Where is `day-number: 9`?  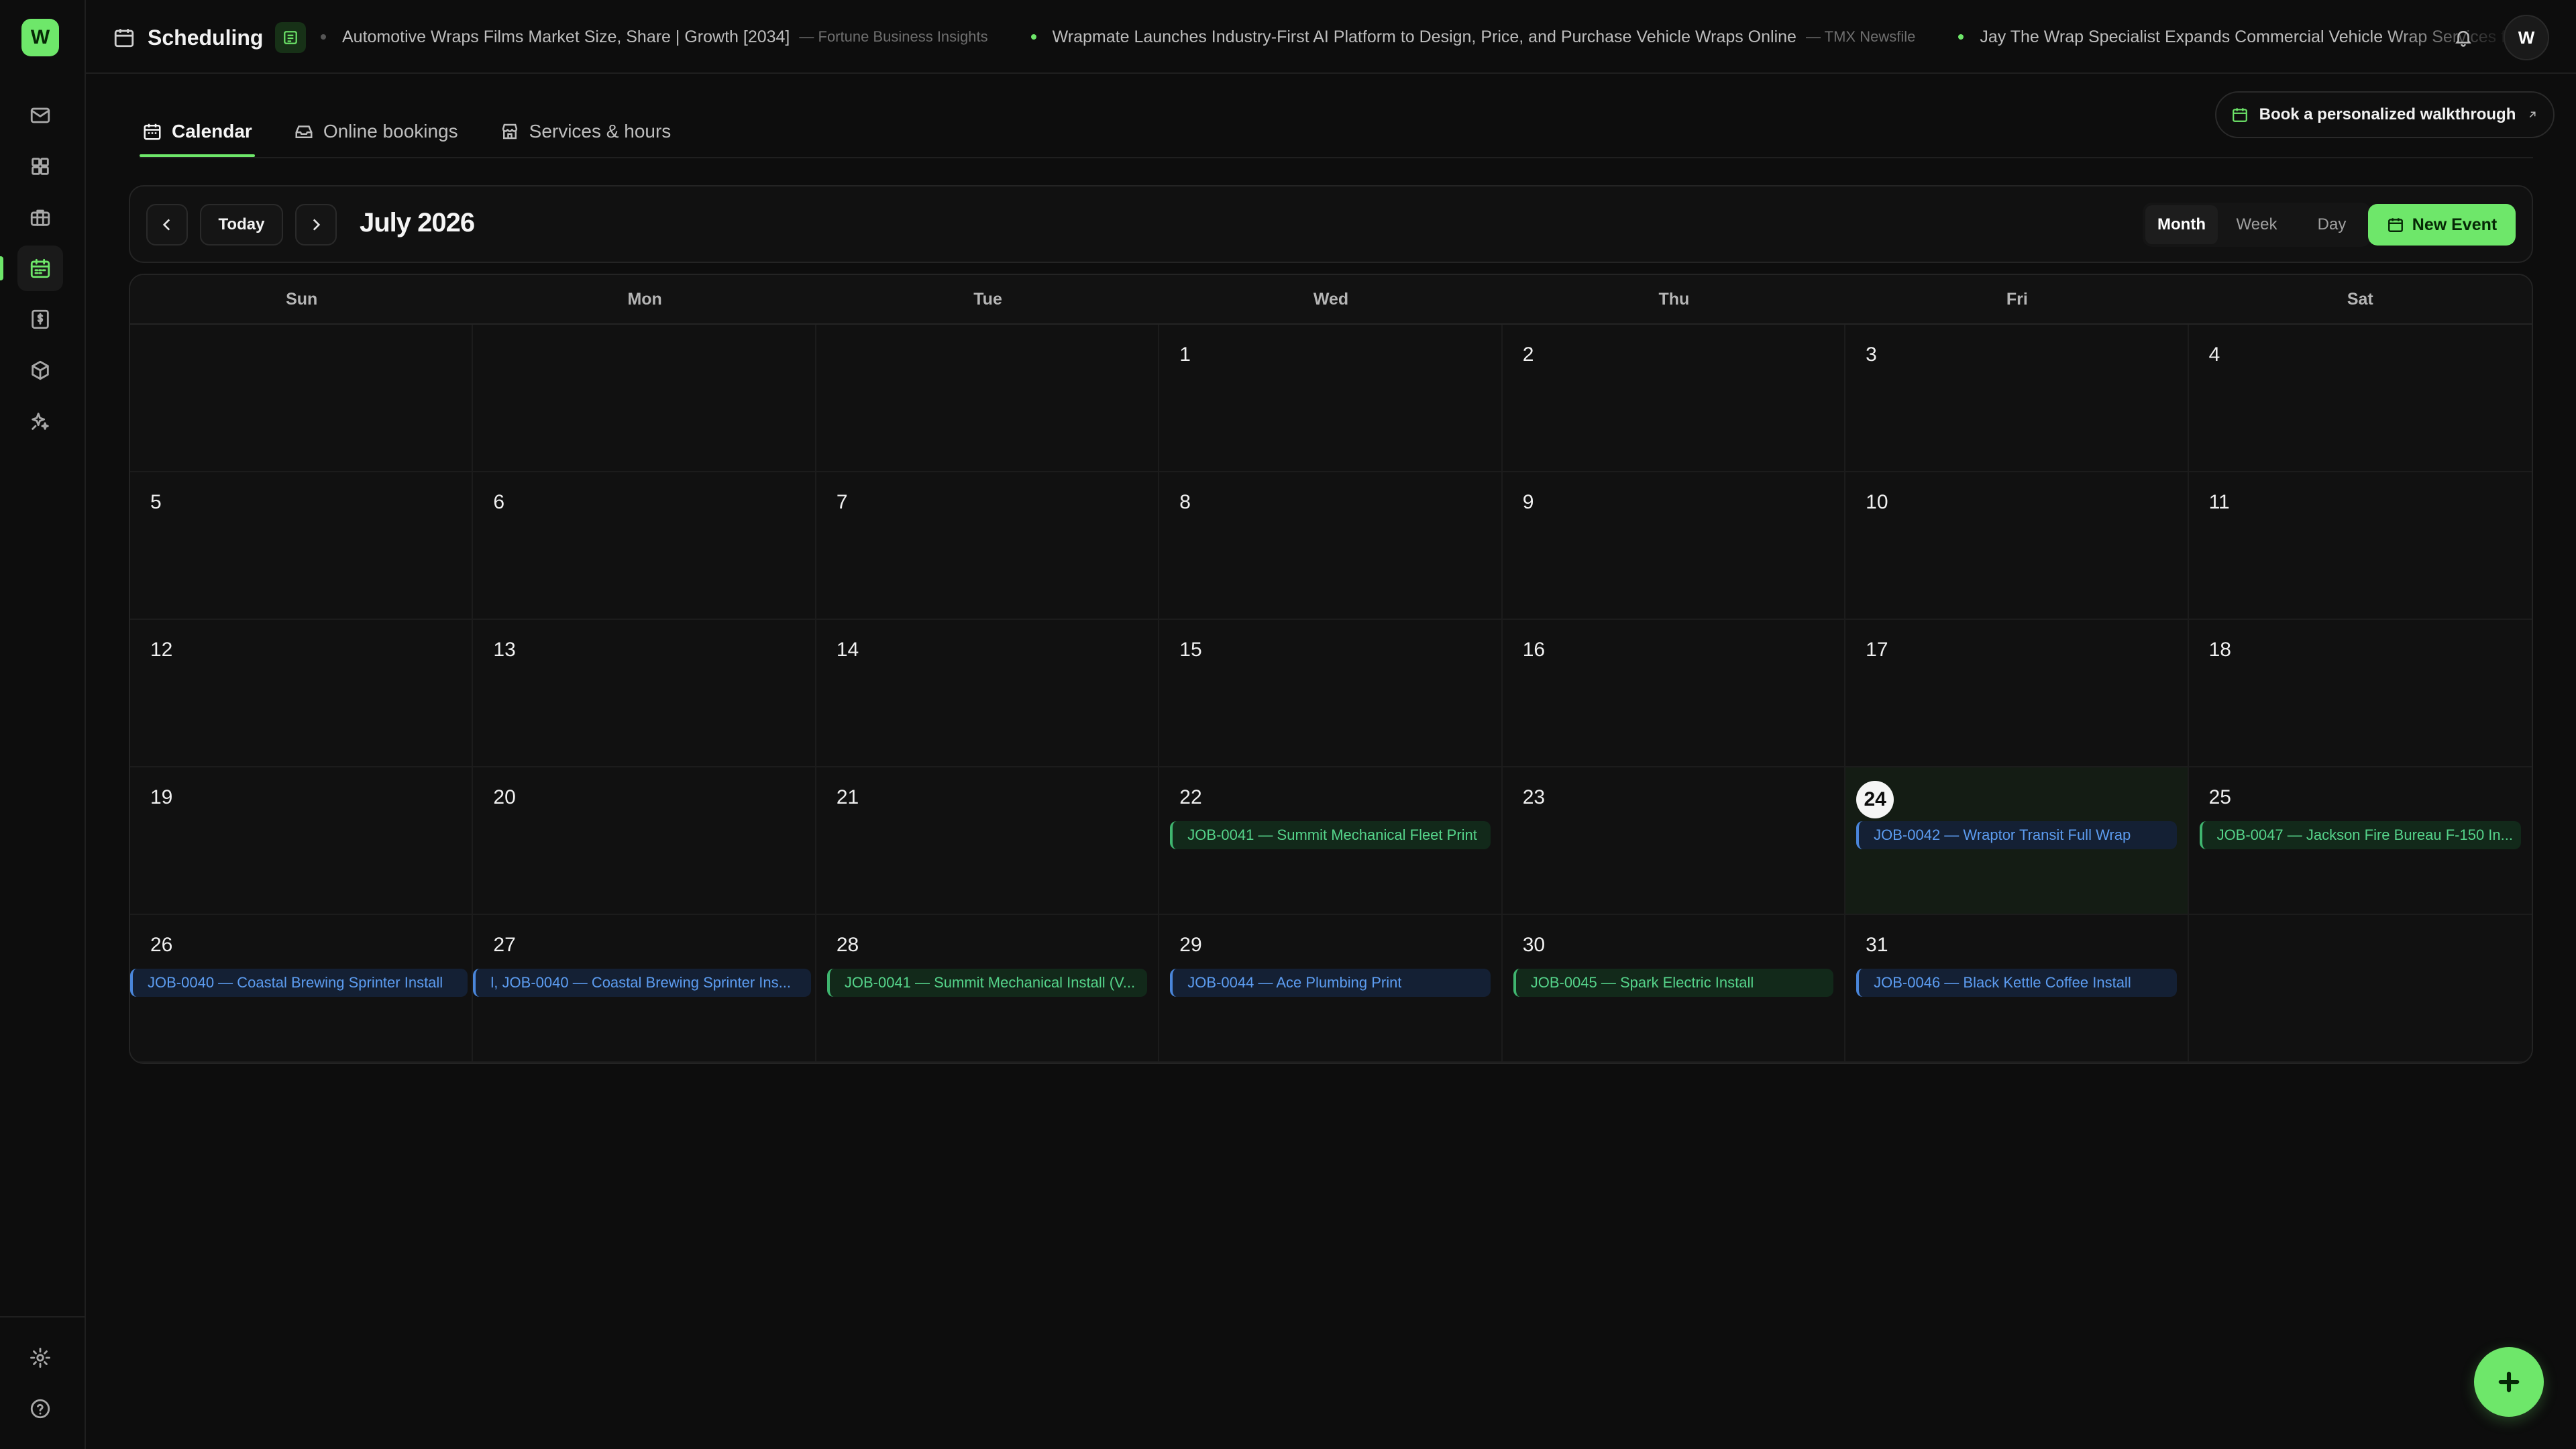
day-number: 9 is located at coordinates (1528, 502).